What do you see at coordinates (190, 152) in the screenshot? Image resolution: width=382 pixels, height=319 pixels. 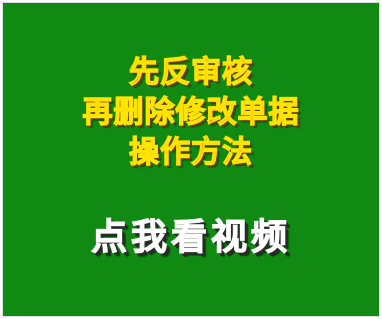 I see `title-line-3: 操作方法` at bounding box center [190, 152].